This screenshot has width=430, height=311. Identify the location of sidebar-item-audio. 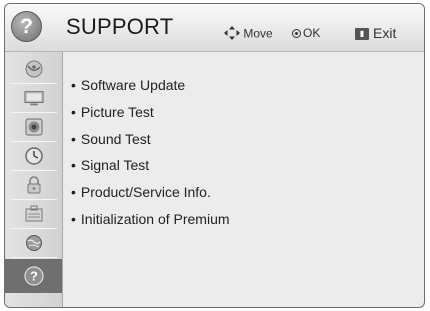
(33, 127).